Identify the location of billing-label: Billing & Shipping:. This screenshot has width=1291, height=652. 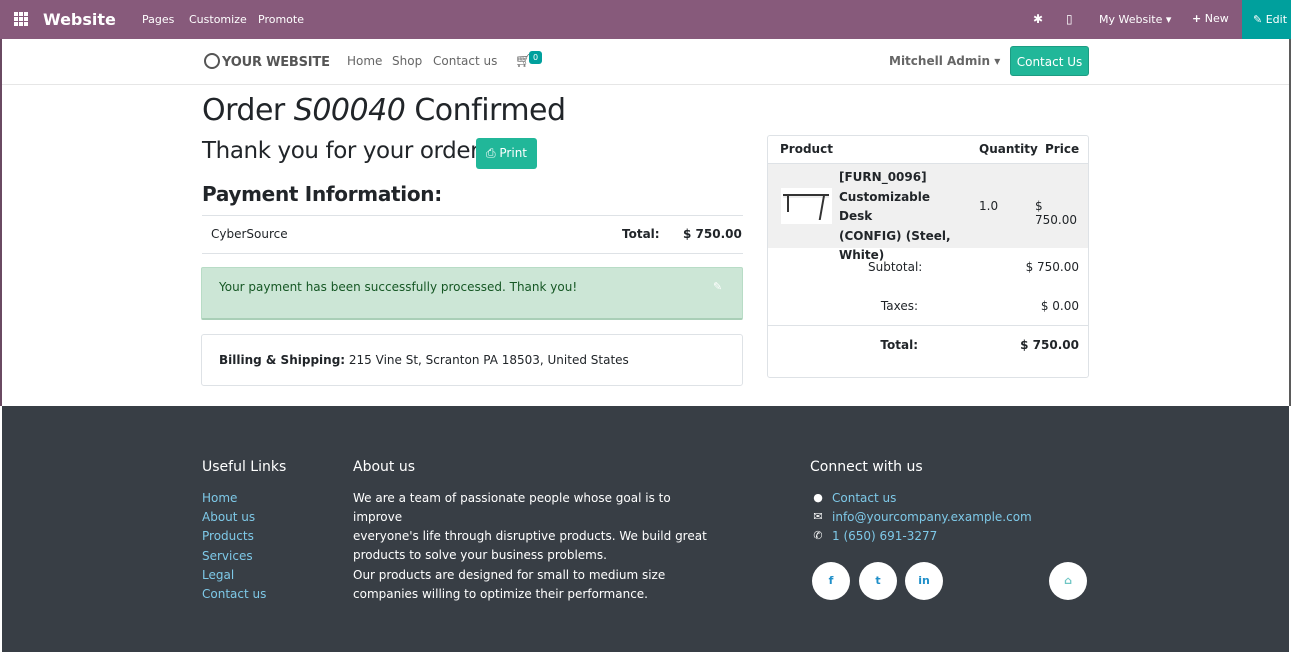
(282, 360).